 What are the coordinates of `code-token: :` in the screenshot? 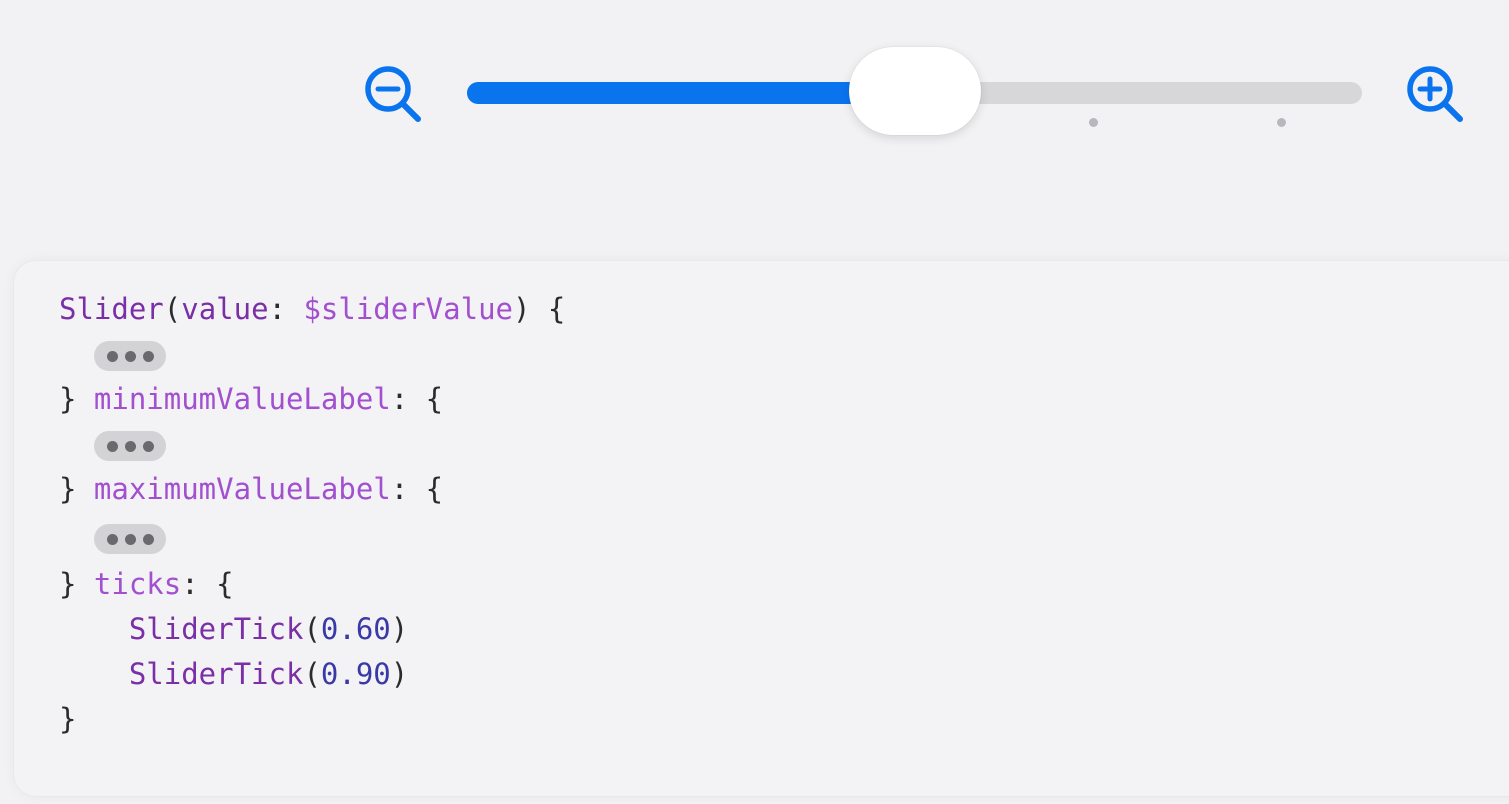 It's located at (286, 309).